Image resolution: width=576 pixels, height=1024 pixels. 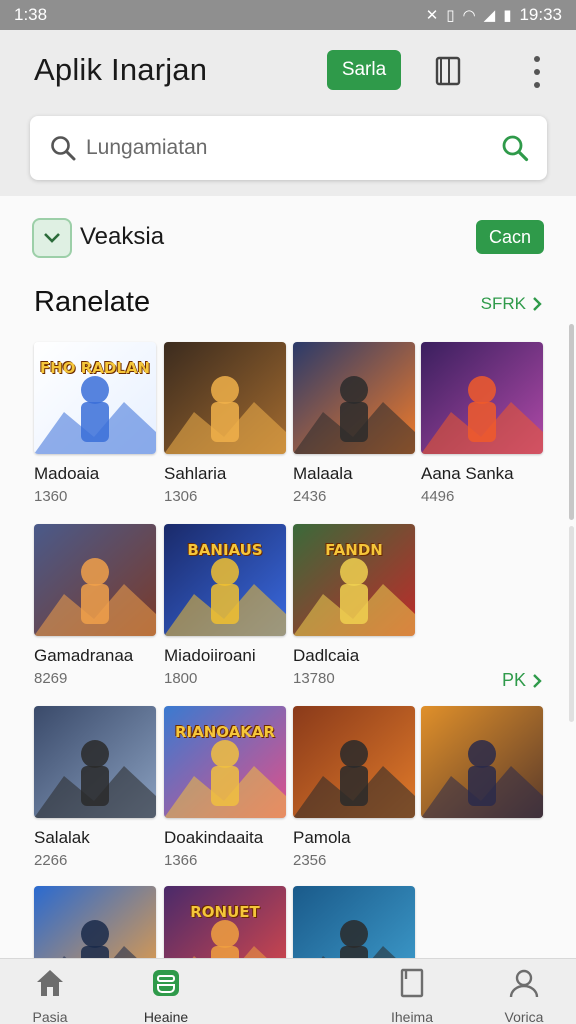 What do you see at coordinates (571, 624) in the screenshot?
I see `scrollbar-track` at bounding box center [571, 624].